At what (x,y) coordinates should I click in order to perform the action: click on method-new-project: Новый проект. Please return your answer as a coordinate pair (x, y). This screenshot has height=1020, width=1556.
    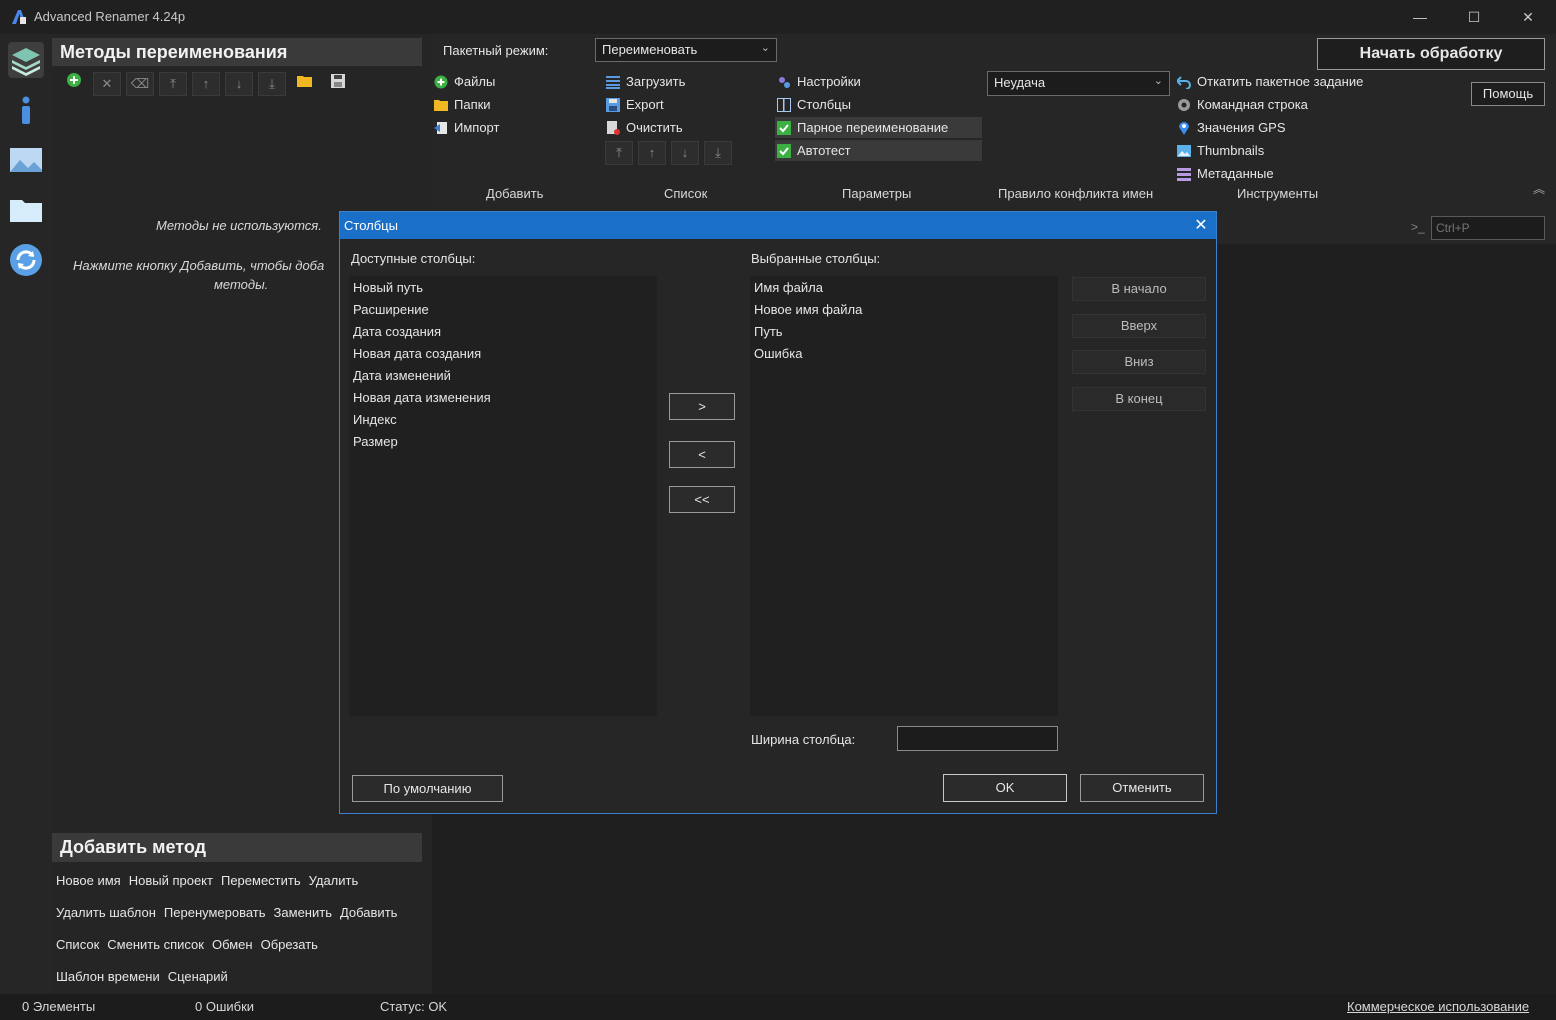
    Looking at the image, I should click on (171, 880).